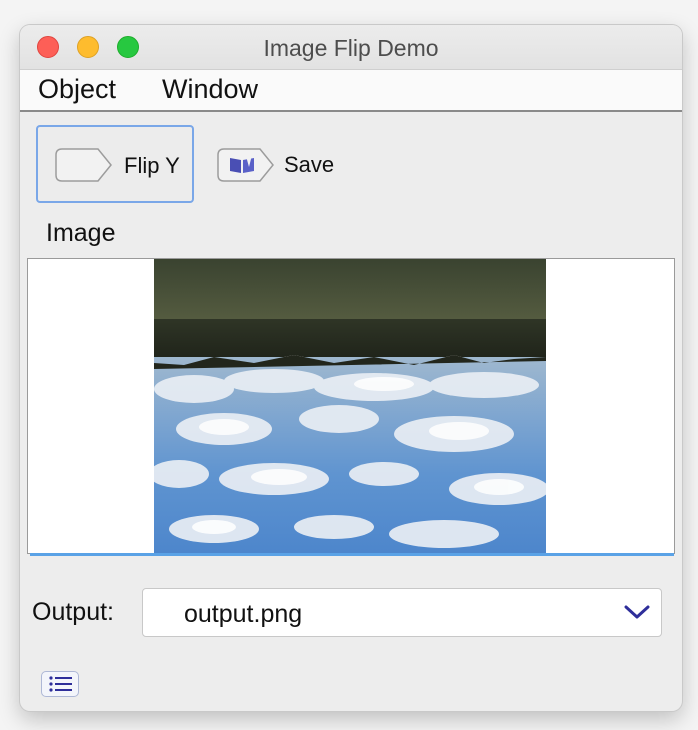 The width and height of the screenshot is (698, 730). I want to click on title-bar: Image Flip Demo, so click(351, 47).